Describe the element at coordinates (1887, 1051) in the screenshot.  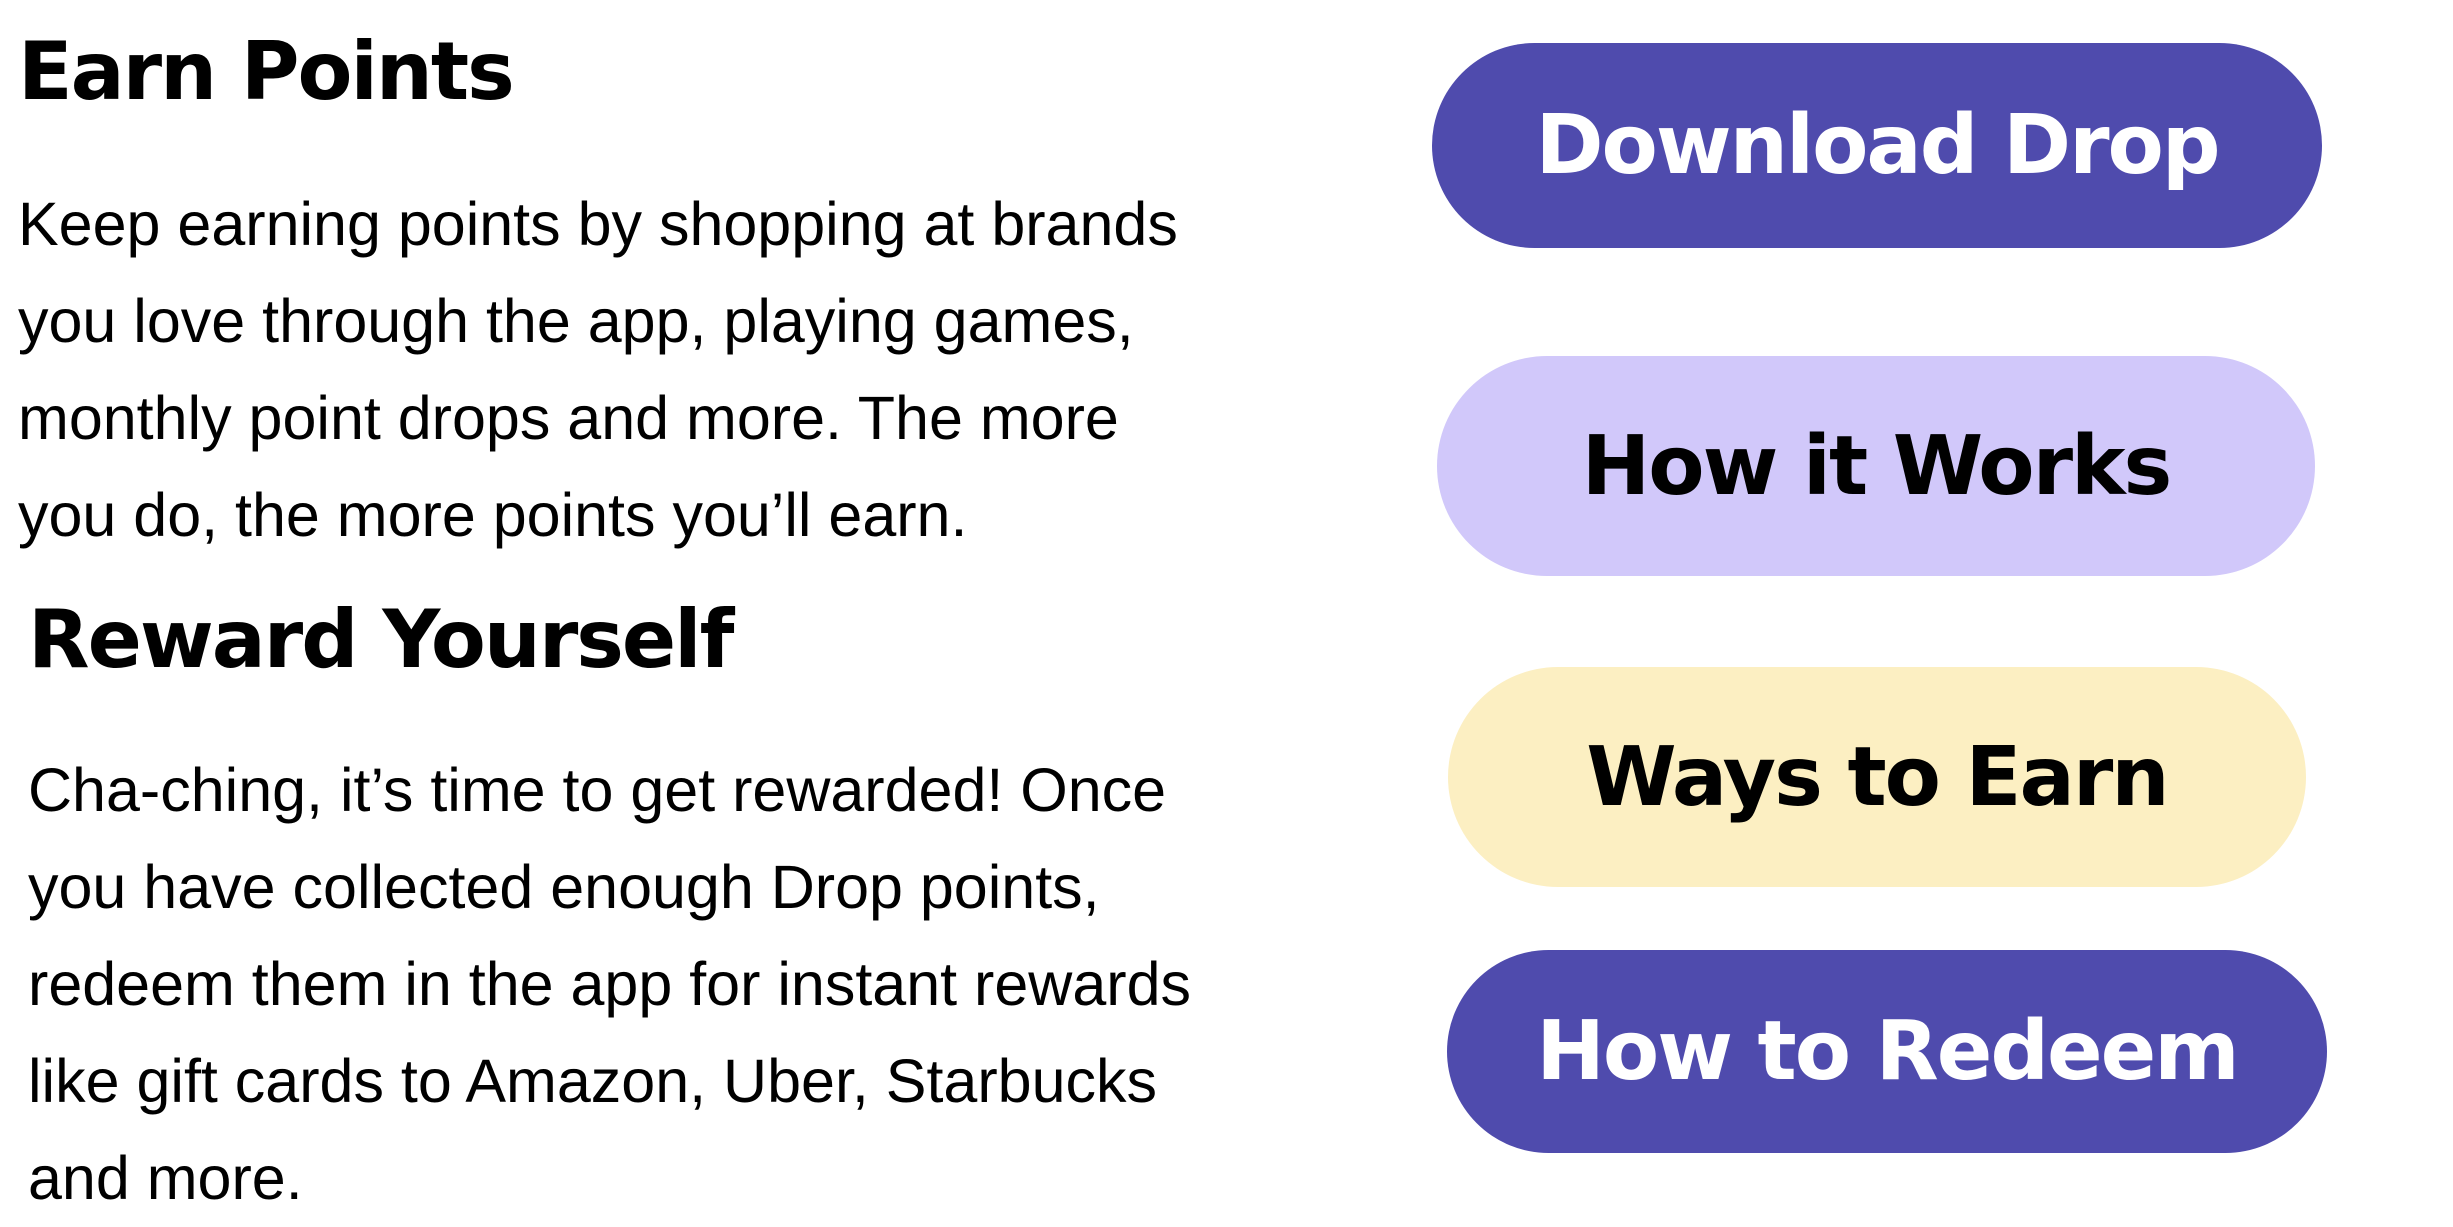
I see `how-to-redeem-button: How to Redeem` at that location.